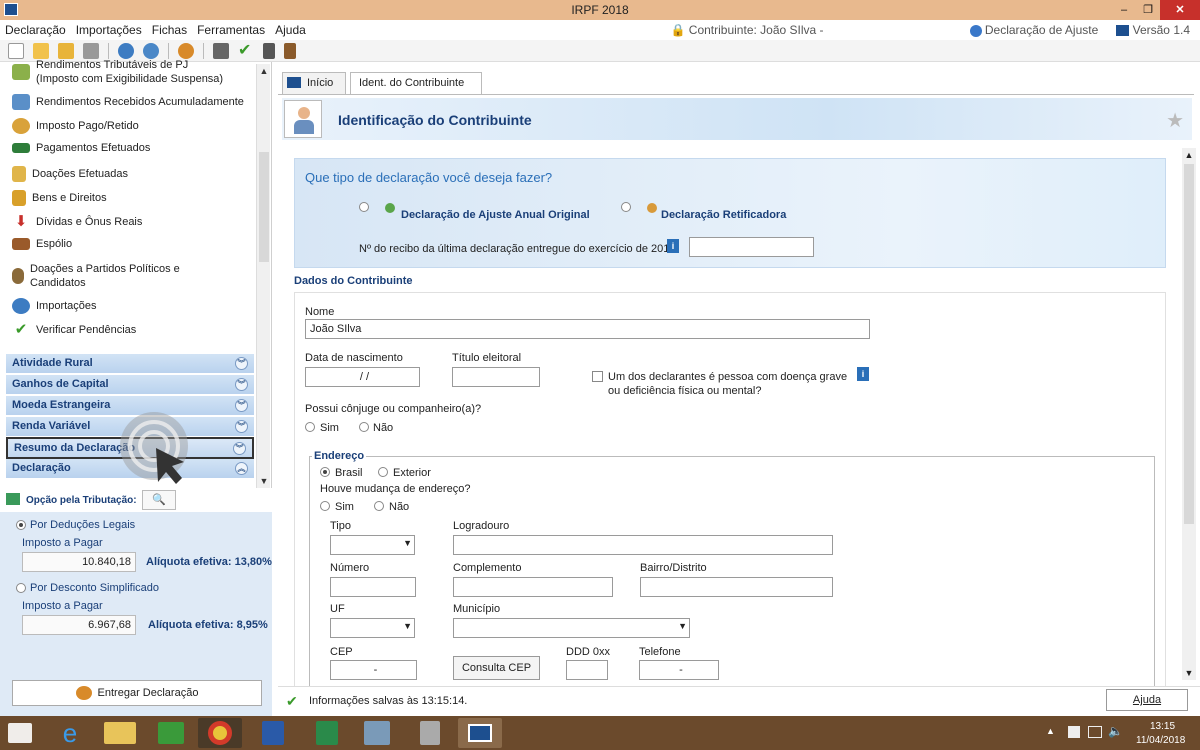 The width and height of the screenshot is (1200, 750). Describe the element at coordinates (41, 50) in the screenshot. I see `open-folder-icon` at that location.